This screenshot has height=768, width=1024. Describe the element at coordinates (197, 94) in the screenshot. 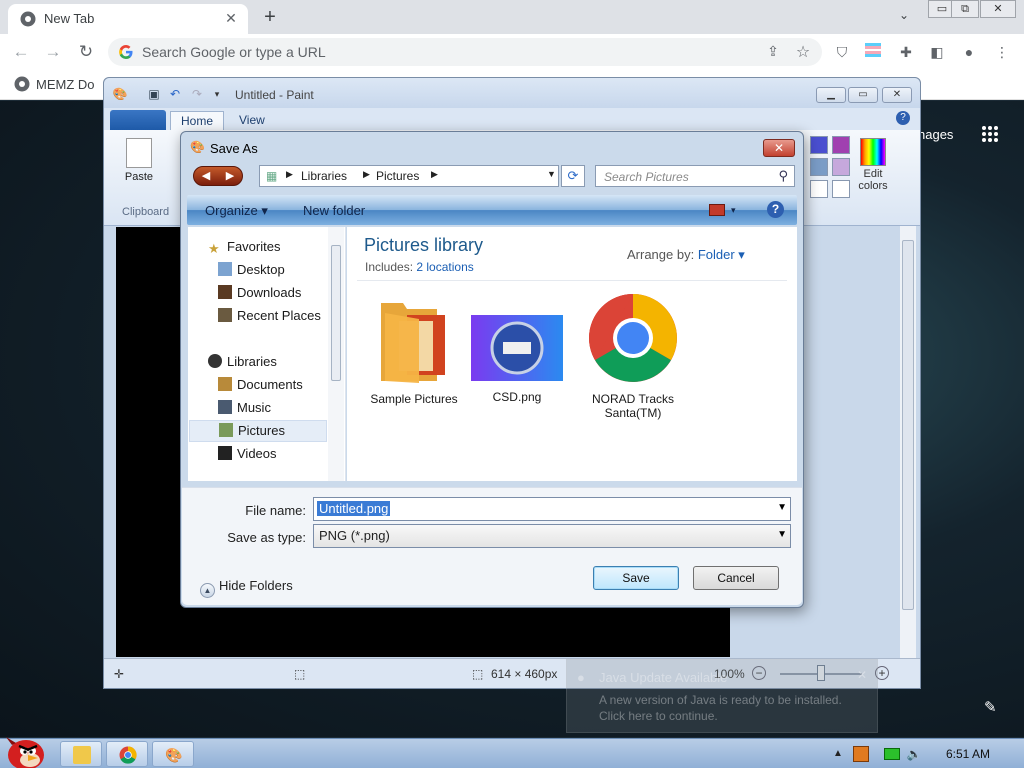

I see `redo-icon: ↷` at that location.